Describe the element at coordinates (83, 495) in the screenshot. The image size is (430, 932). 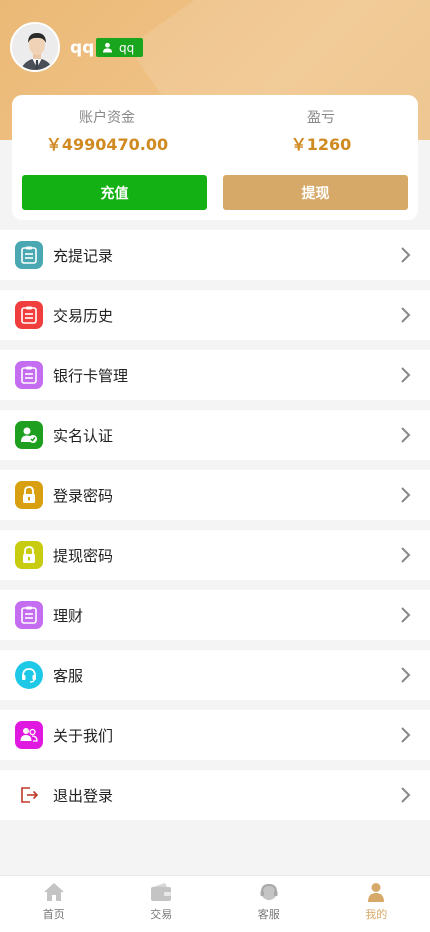
I see `menu-item-label: 登录密码` at that location.